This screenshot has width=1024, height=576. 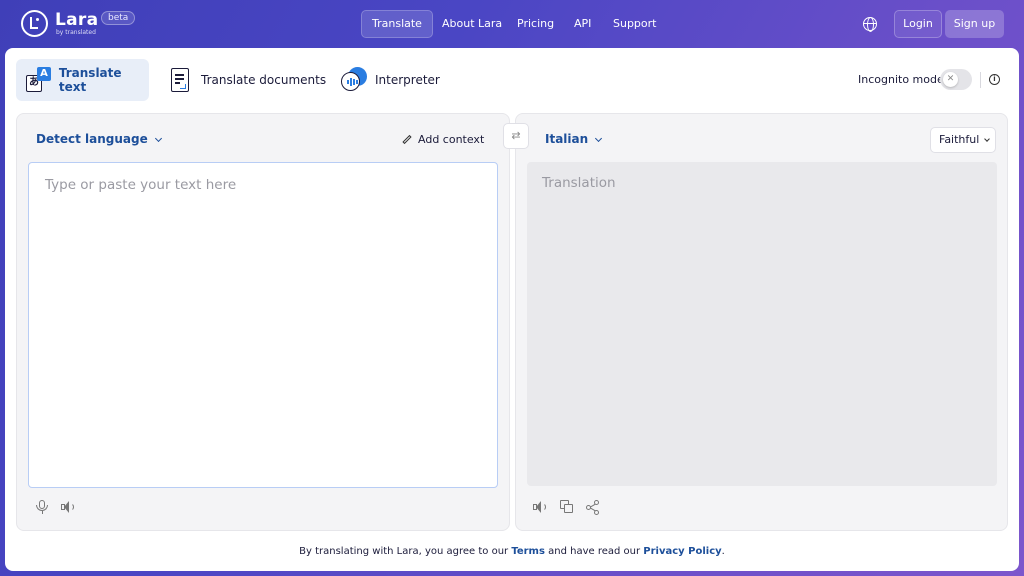 I want to click on target-language-select: Italian, so click(x=574, y=139).